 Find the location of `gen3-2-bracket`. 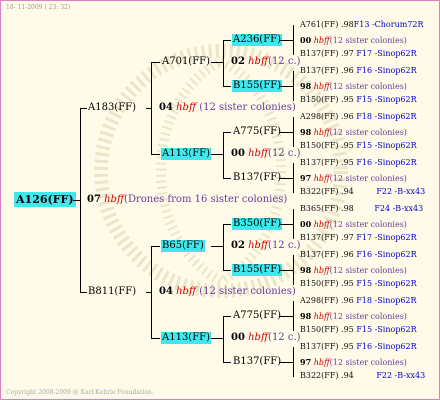

gen3-2-bracket is located at coordinates (293, 86).